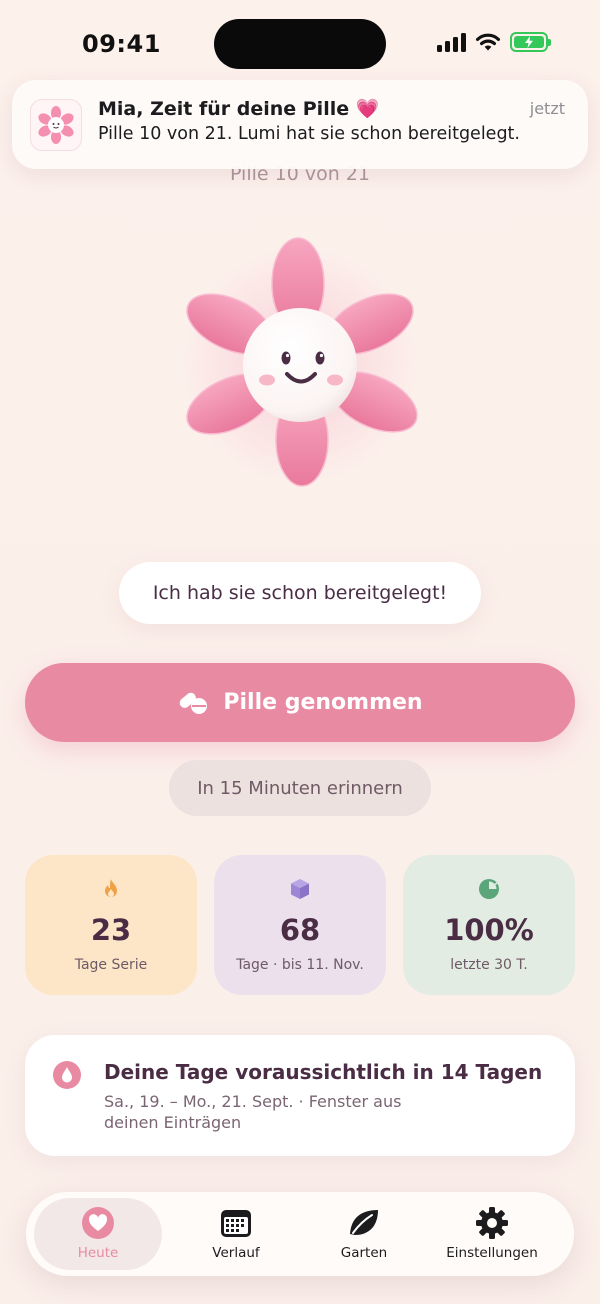 The height and width of the screenshot is (1304, 600). I want to click on mascot-speech-bubble: Ich hab sie schon bereitgelegt!, so click(300, 593).